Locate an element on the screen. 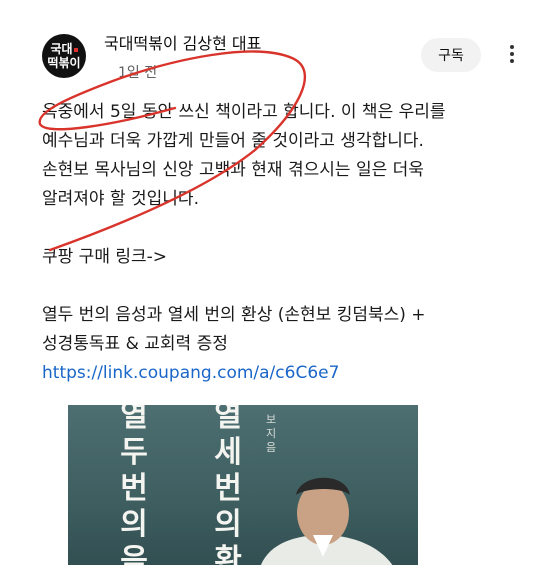  buy-link-label: 쿠팡 구매 링크-> is located at coordinates (105, 257).